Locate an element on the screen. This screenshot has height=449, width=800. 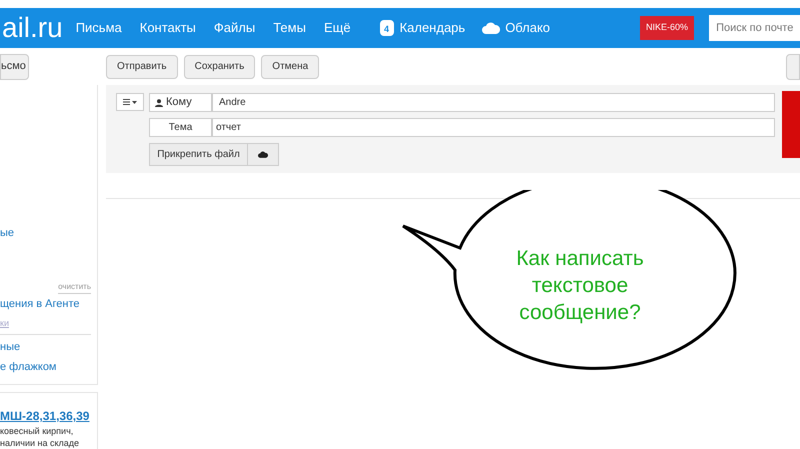
subject-label: Тема is located at coordinates (180, 127).